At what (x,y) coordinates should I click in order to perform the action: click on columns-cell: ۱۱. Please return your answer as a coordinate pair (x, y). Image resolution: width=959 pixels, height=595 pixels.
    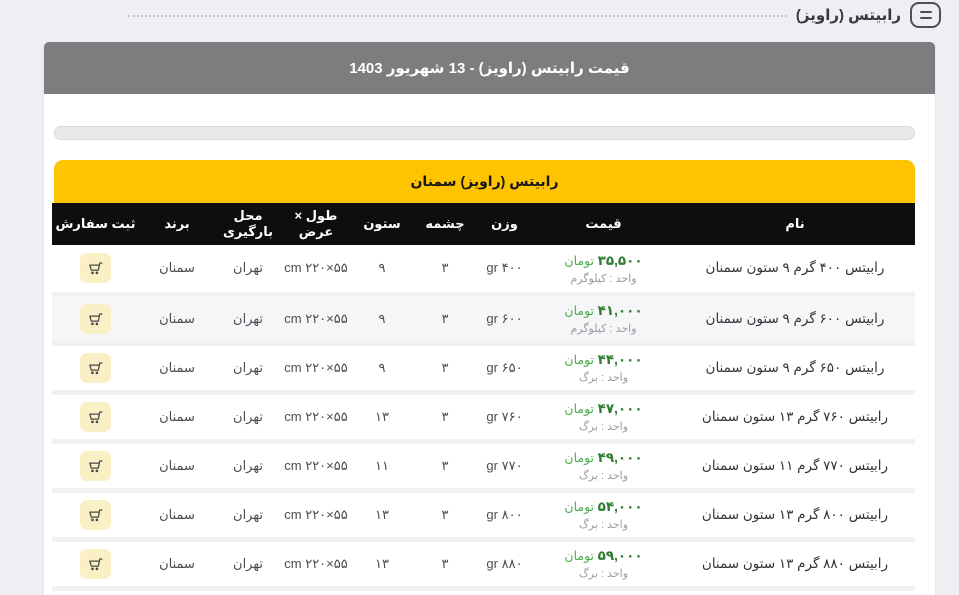
    Looking at the image, I should click on (382, 465).